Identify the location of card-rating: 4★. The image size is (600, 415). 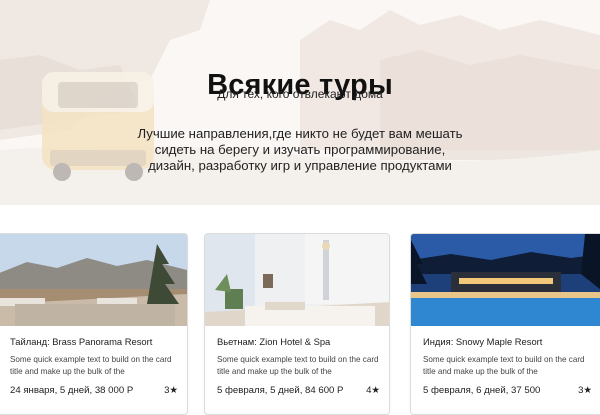
(373, 390).